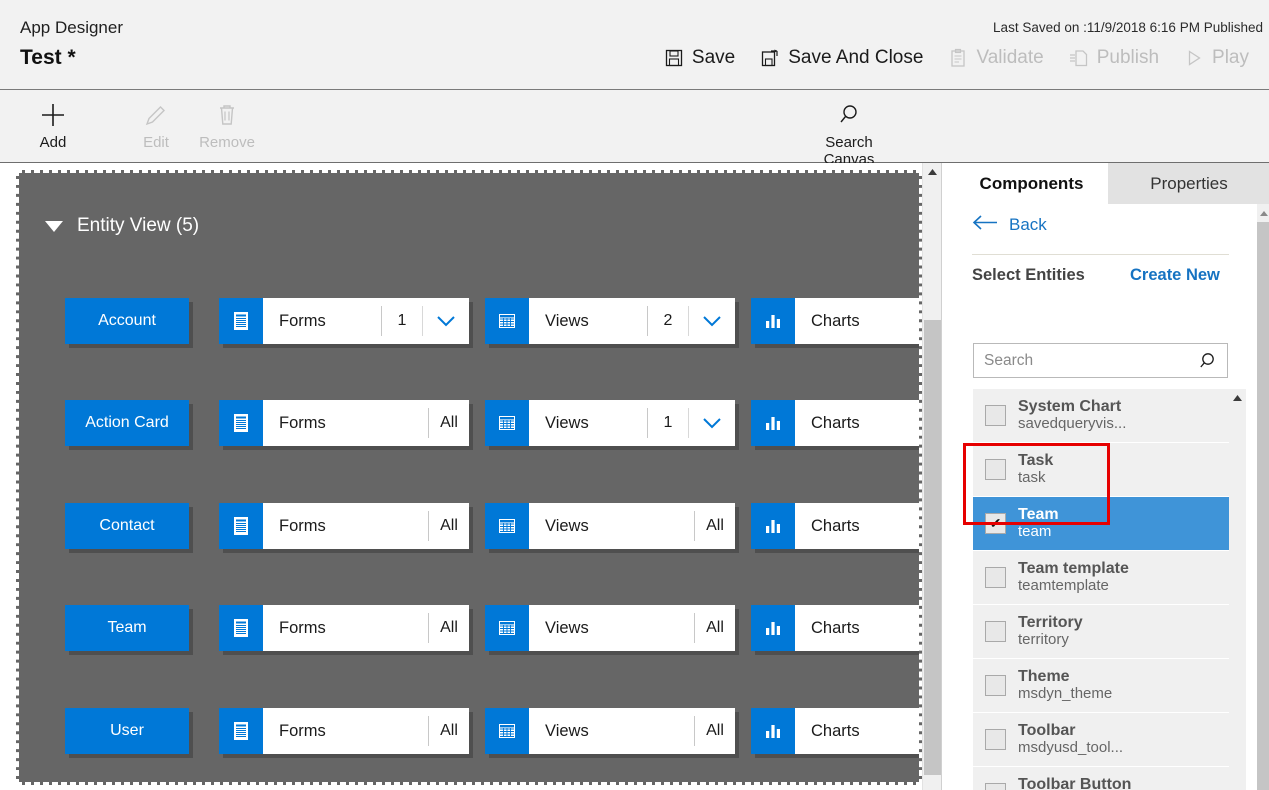 Image resolution: width=1269 pixels, height=790 pixels. What do you see at coordinates (1035, 469) in the screenshot?
I see `entity-text: Task task` at bounding box center [1035, 469].